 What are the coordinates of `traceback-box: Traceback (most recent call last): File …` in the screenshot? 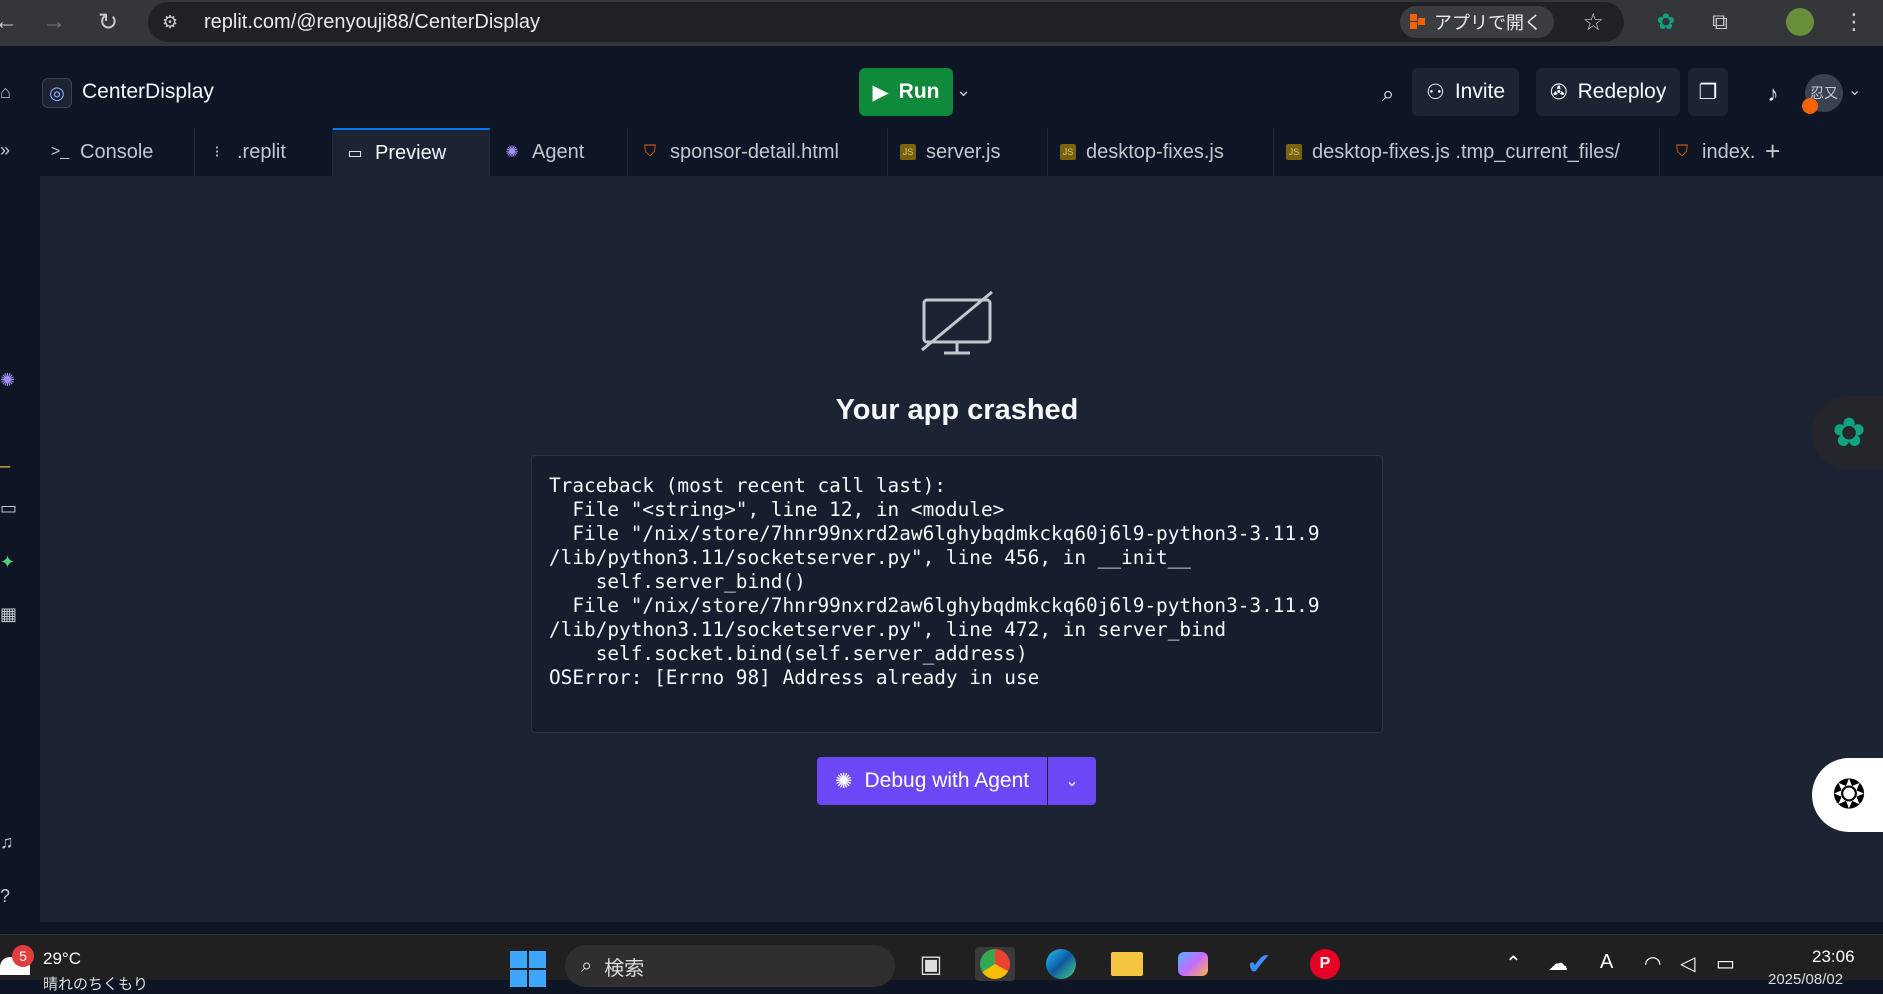 It's located at (957, 594).